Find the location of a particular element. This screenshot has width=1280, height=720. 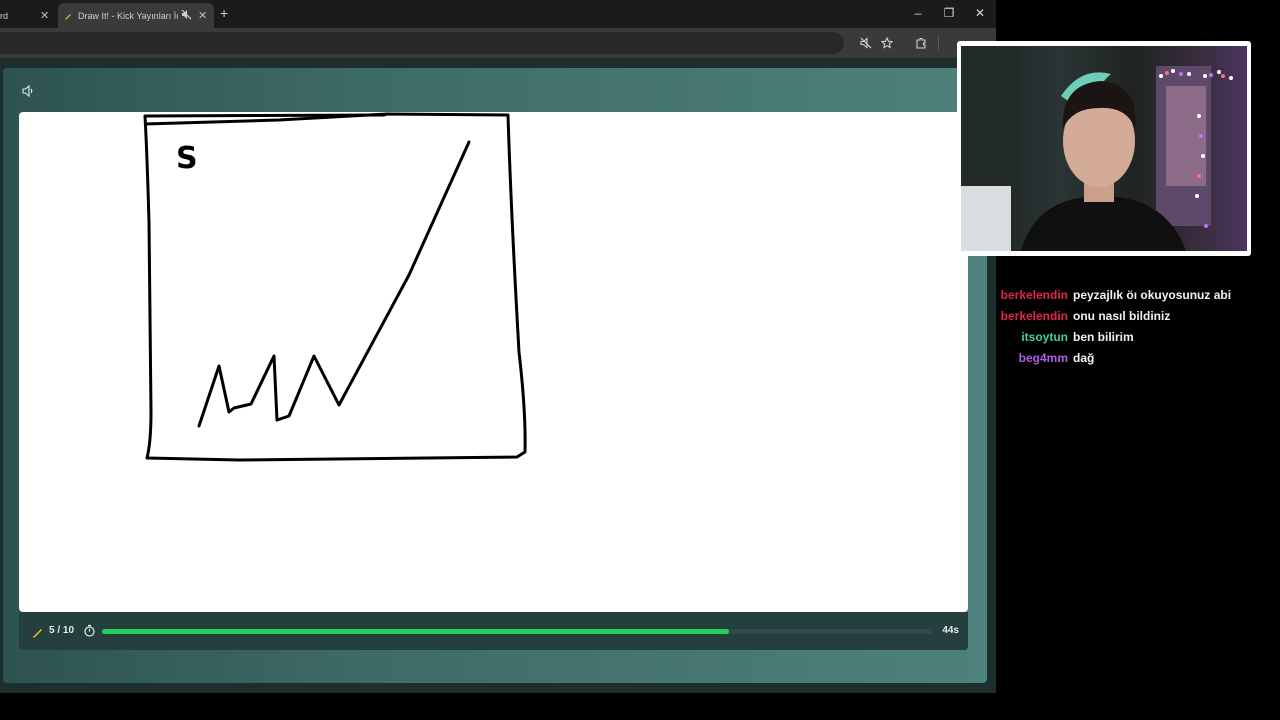

chat-message: beg4mm dağ is located at coordinates (1138, 361).